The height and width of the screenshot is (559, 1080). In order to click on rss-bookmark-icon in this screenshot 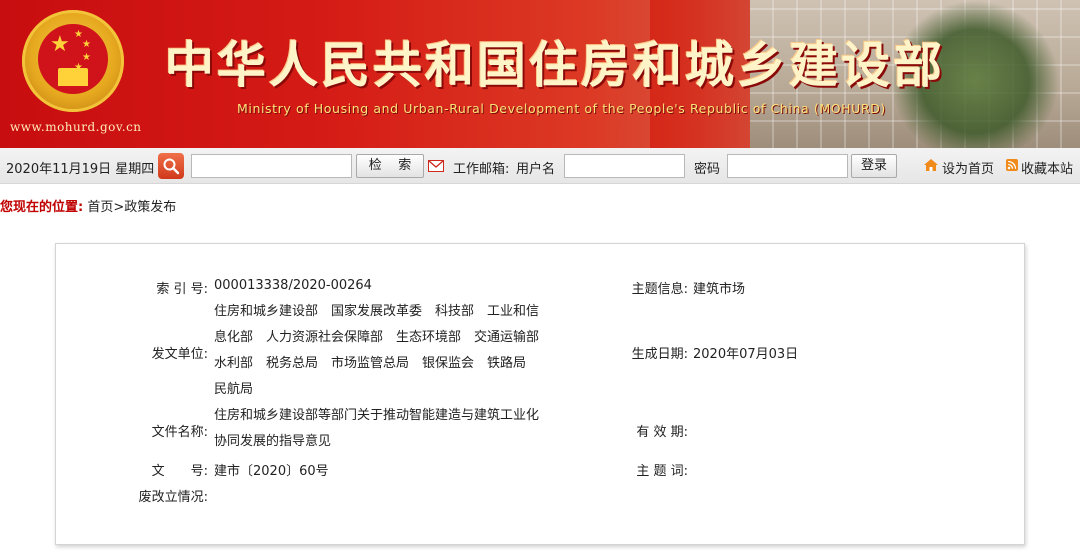, I will do `click(1012, 167)`.